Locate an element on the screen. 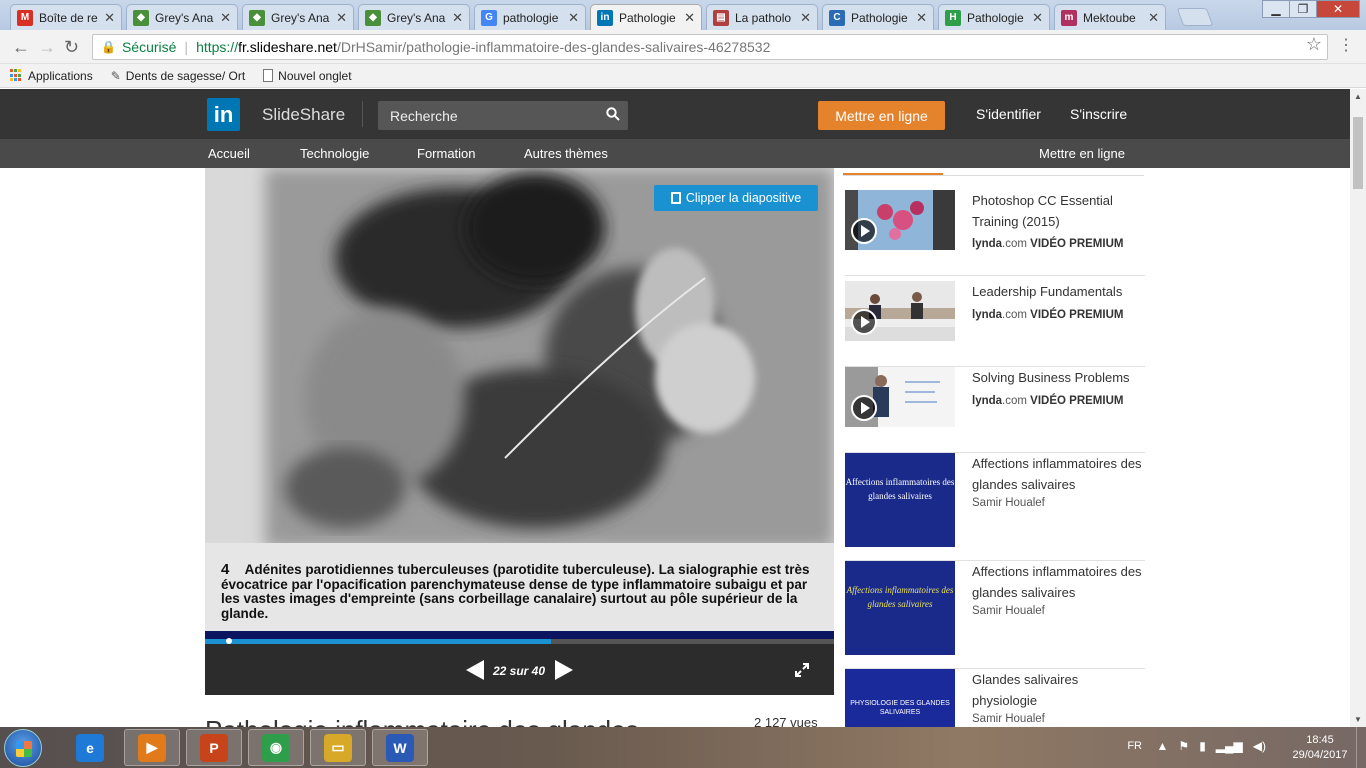 The height and width of the screenshot is (768, 1366). forward-icon: → is located at coordinates (47, 47).